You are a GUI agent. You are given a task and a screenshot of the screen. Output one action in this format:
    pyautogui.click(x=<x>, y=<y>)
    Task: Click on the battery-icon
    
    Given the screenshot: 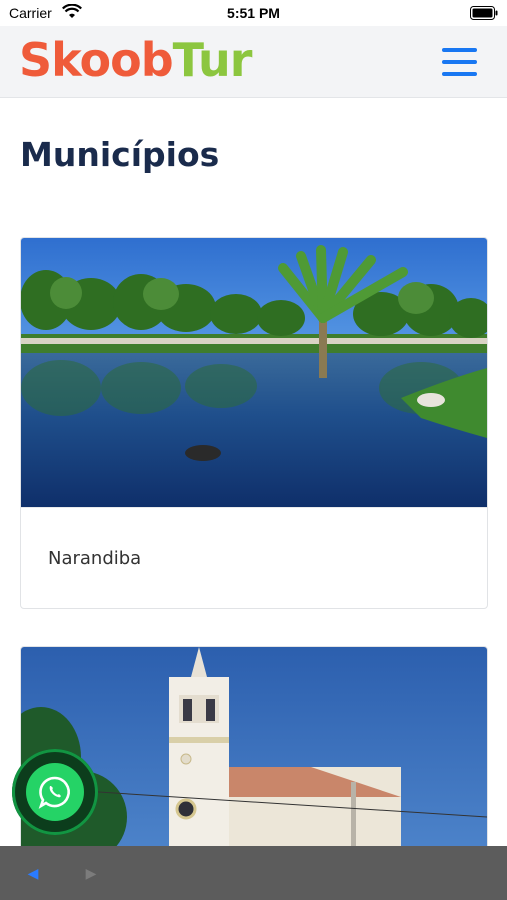 What is the action you would take?
    pyautogui.click(x=484, y=13)
    